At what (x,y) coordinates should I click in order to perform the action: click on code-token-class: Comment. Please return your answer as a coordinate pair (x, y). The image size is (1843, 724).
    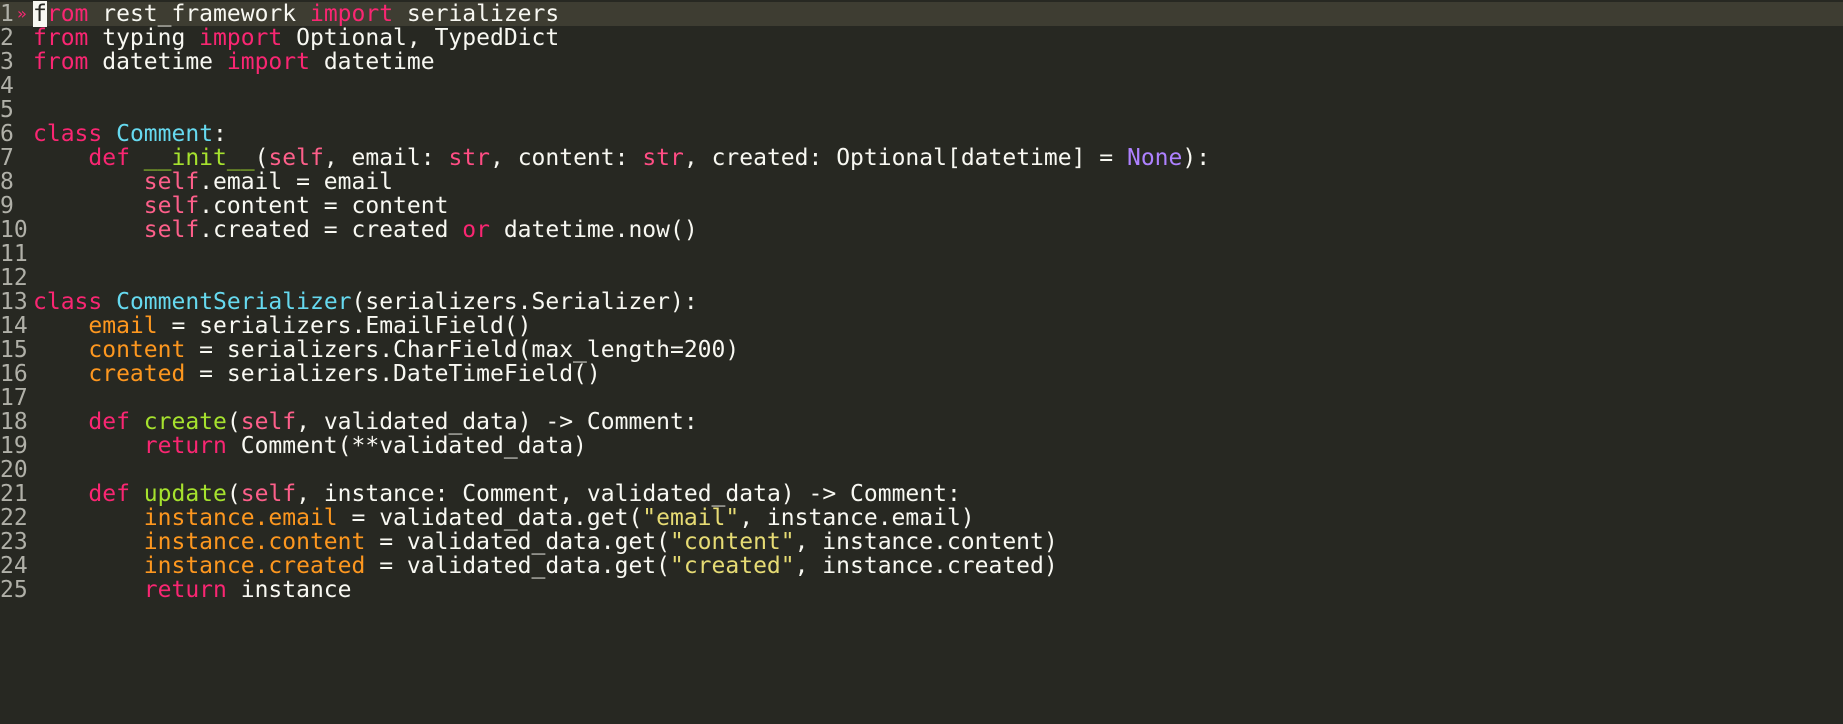
    Looking at the image, I should click on (165, 134).